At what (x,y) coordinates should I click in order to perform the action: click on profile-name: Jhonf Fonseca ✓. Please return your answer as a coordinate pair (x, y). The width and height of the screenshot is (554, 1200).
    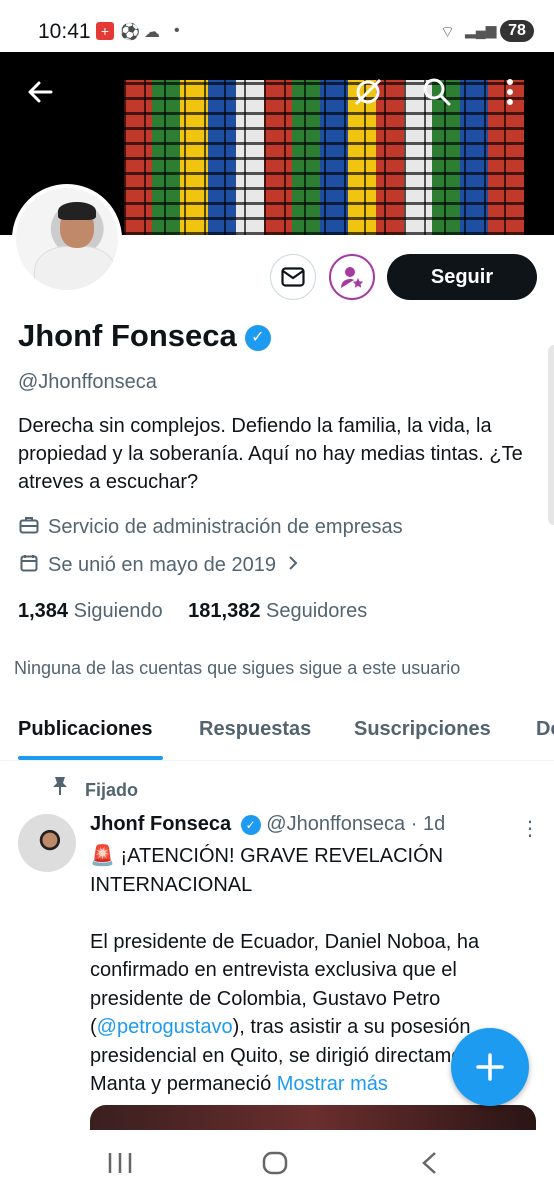
    Looking at the image, I should click on (144, 336).